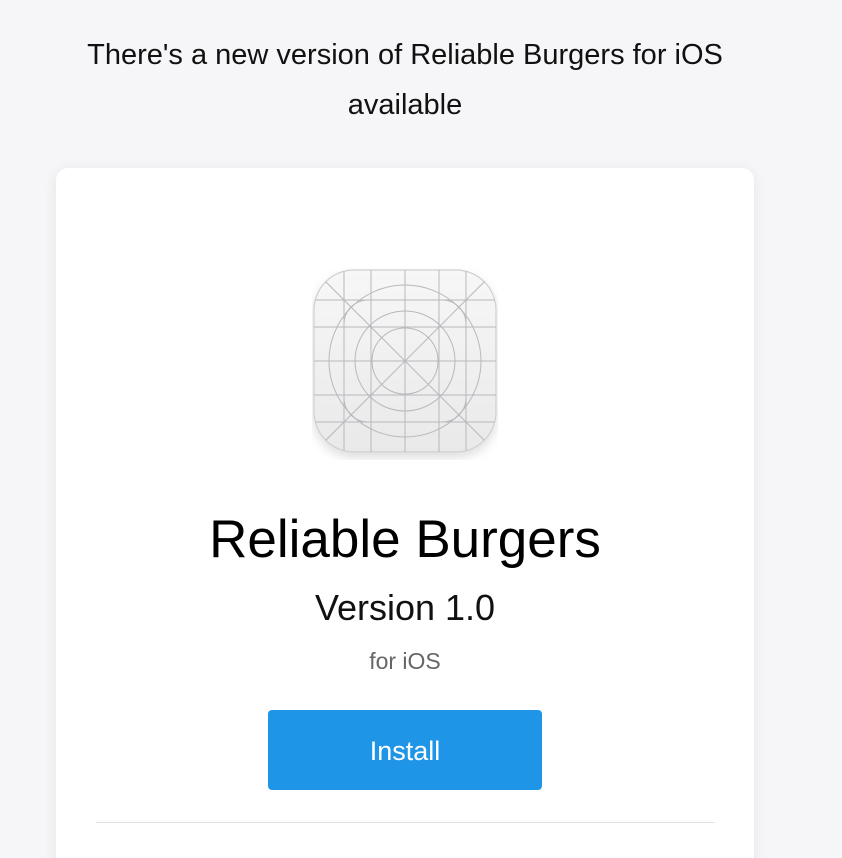  Describe the element at coordinates (405, 822) in the screenshot. I see `divider` at that location.